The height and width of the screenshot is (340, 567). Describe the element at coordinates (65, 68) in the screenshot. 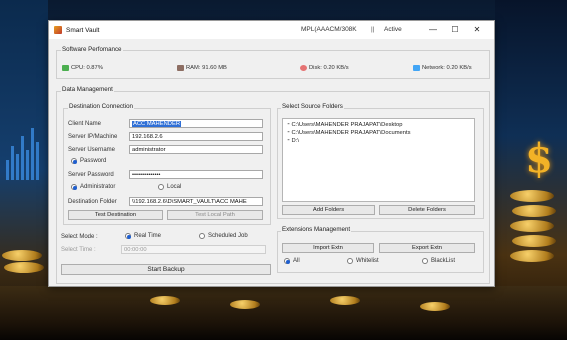

I see `cpu-icon` at that location.